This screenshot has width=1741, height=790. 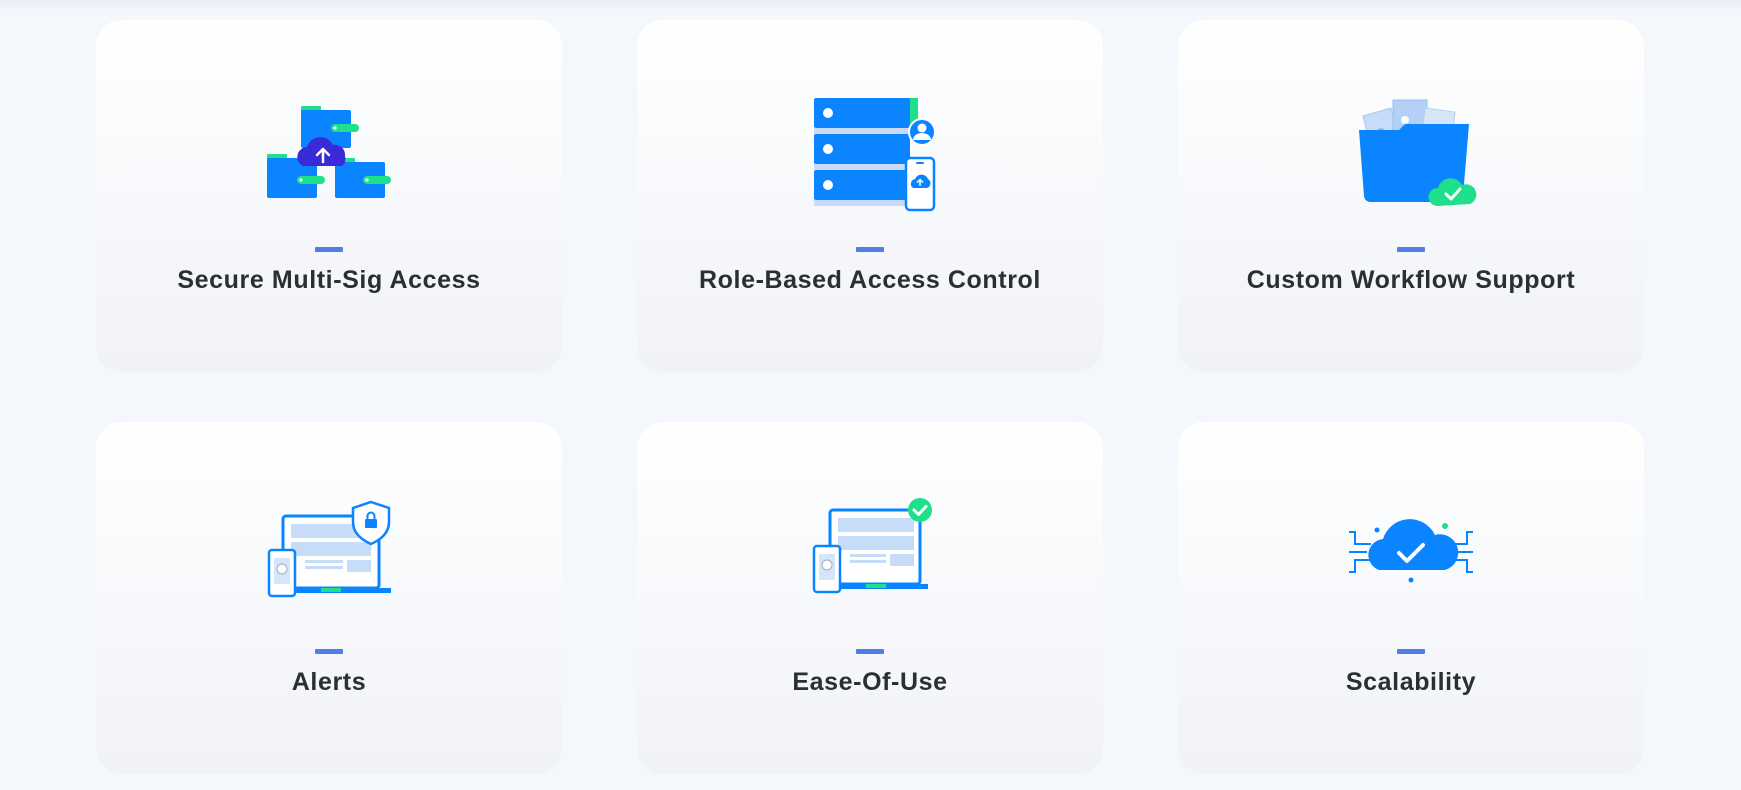 I want to click on cloud-circuit-check-icon, so click(x=1411, y=563).